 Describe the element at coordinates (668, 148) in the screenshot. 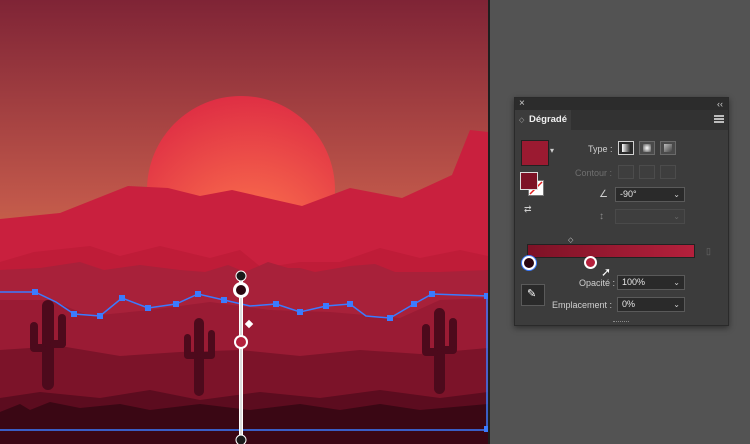

I see `freeform-gradient-button` at that location.